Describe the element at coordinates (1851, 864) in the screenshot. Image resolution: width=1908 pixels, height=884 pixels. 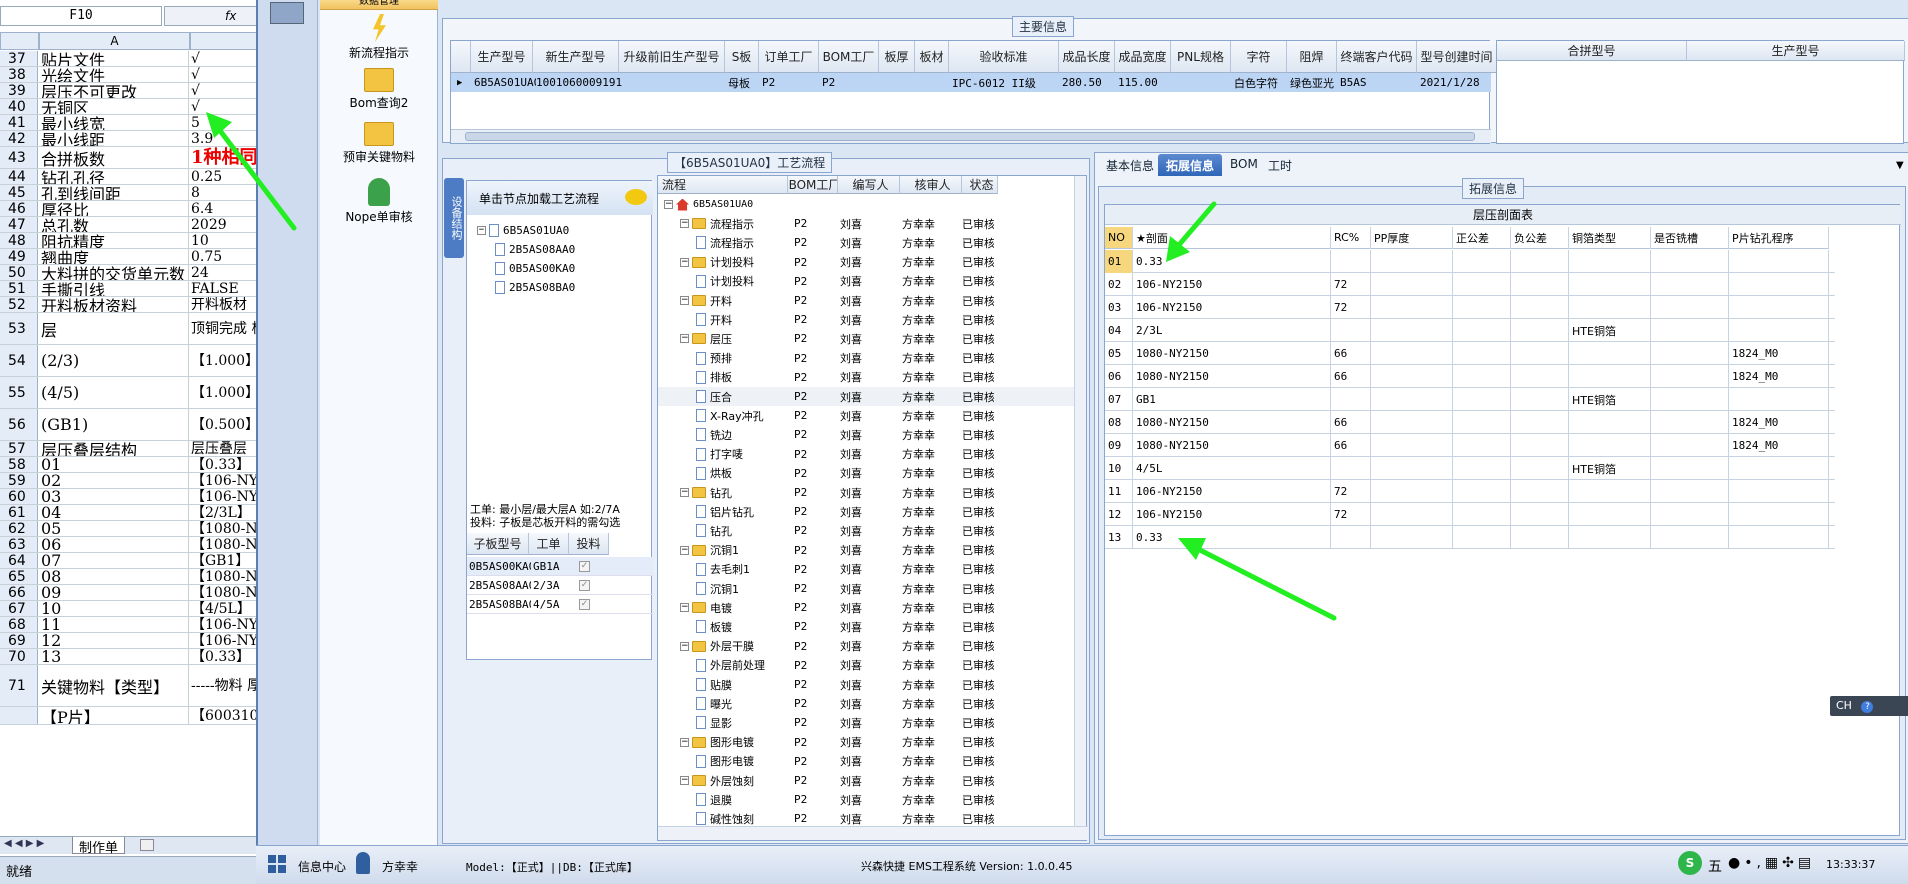
I see `clock: 13:33:37` at that location.